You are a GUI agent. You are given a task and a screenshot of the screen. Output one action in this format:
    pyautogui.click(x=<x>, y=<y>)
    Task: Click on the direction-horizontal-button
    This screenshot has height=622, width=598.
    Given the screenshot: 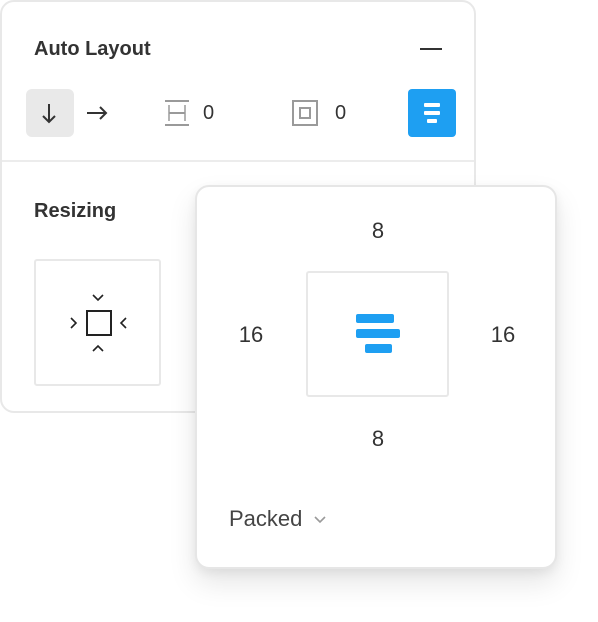 What is the action you would take?
    pyautogui.click(x=99, y=113)
    